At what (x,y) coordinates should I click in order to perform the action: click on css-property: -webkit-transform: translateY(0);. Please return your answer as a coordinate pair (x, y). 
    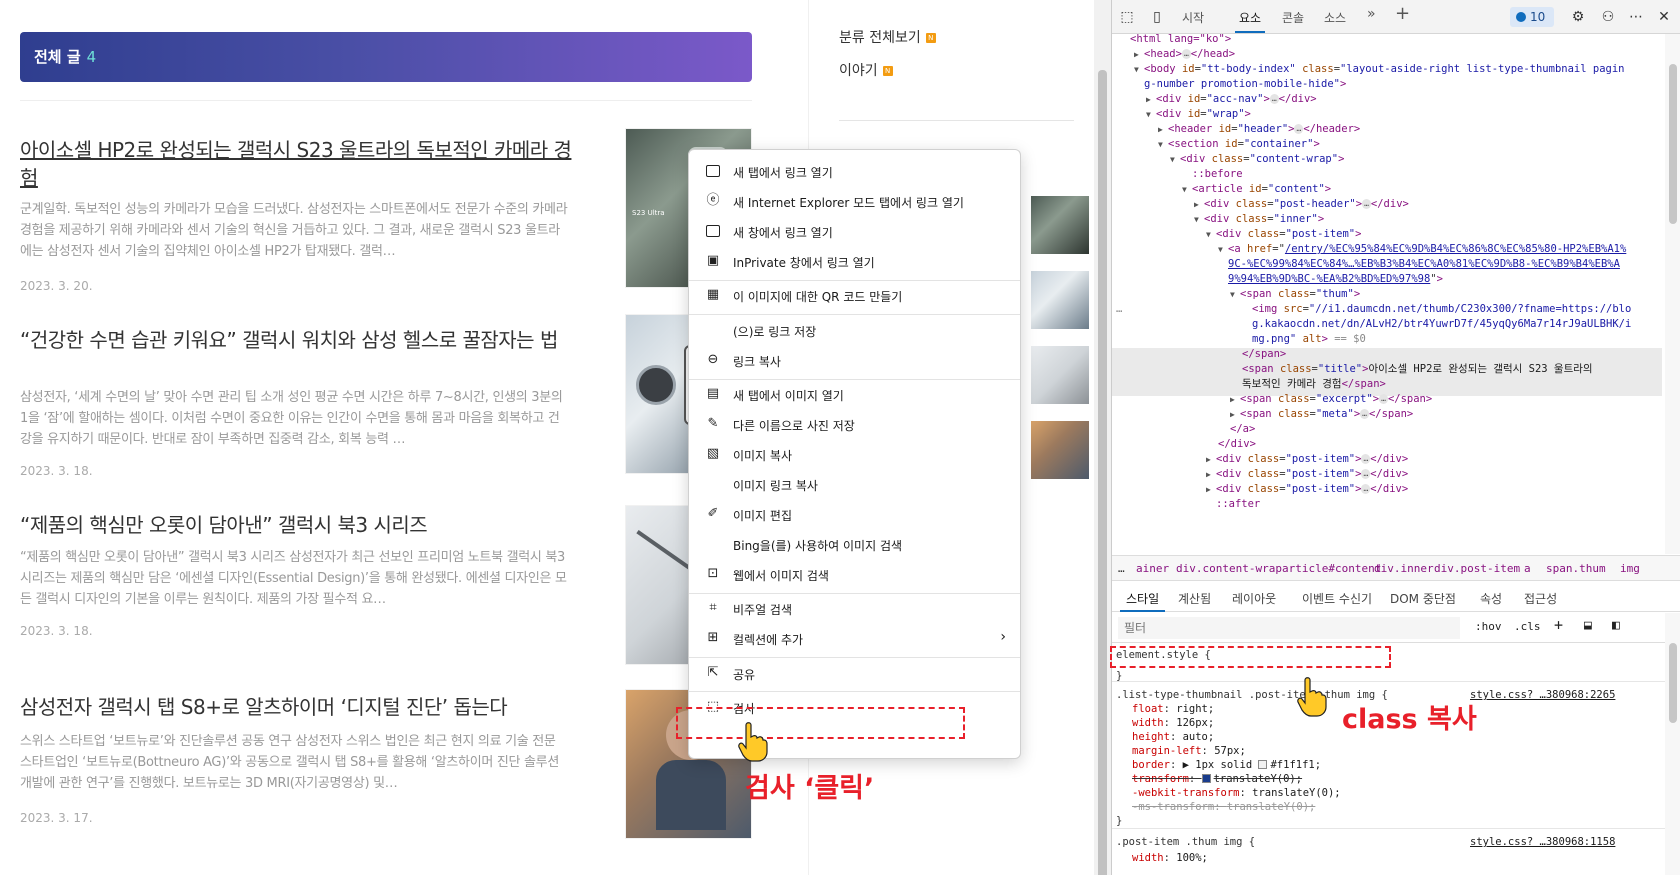
    Looking at the image, I should click on (1236, 793).